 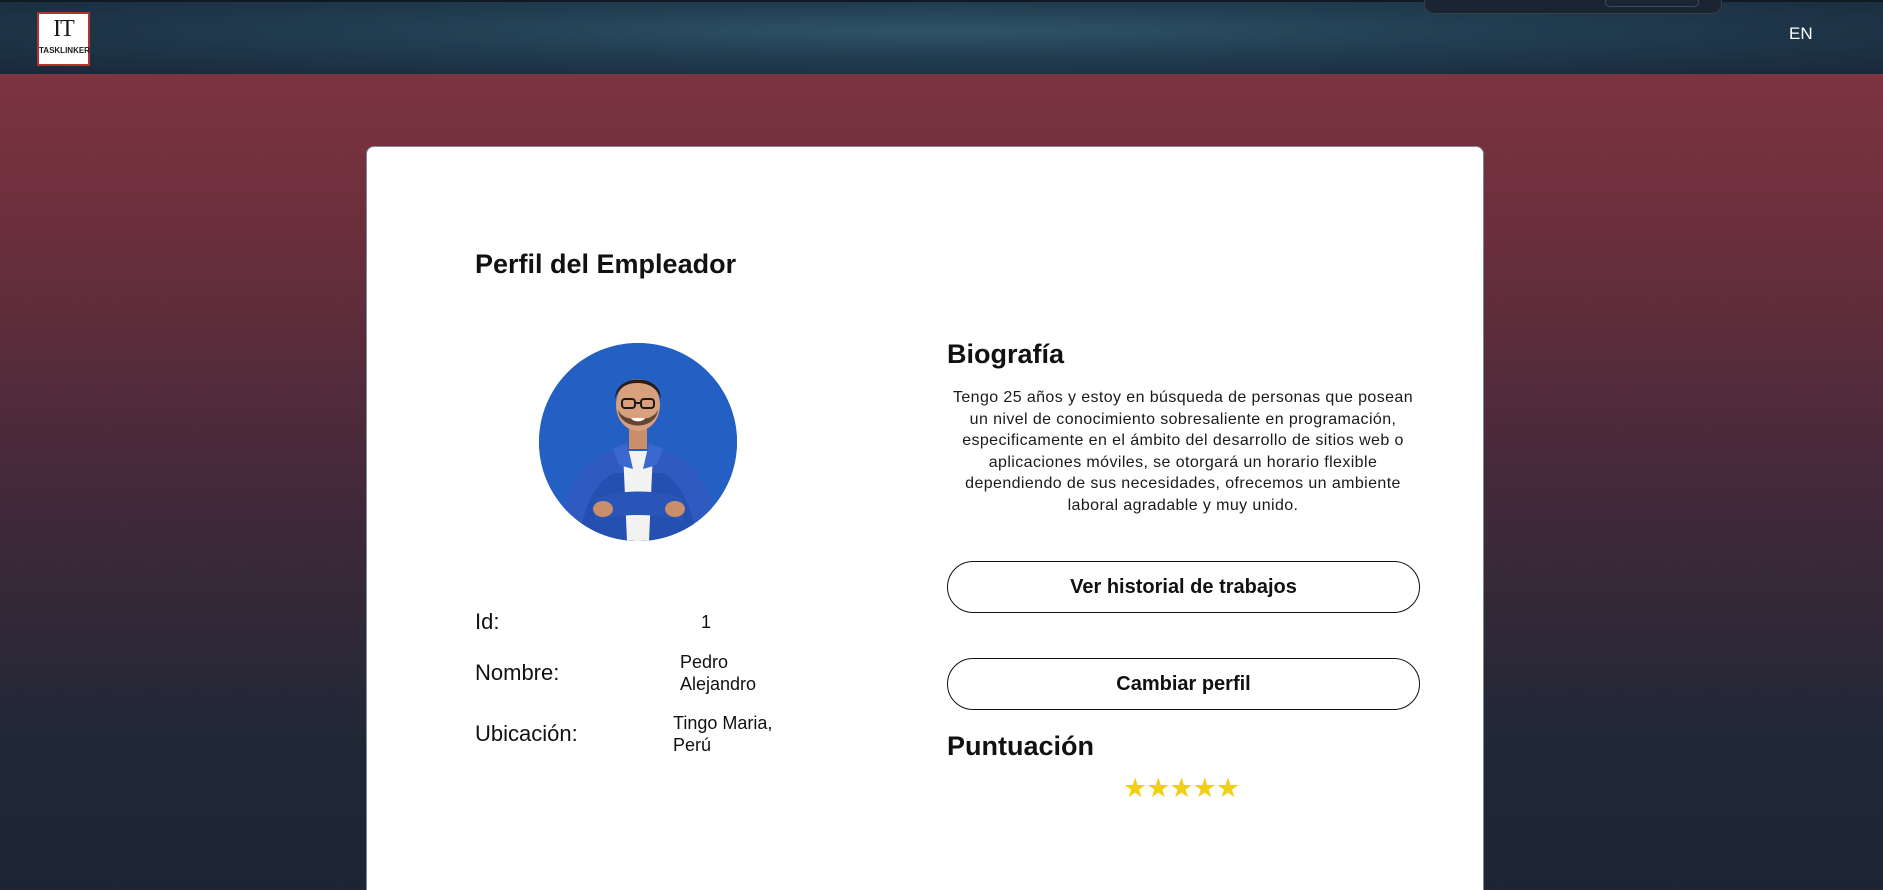 What do you see at coordinates (1183, 684) in the screenshot?
I see `change-profile-button: Cambiar perfil` at bounding box center [1183, 684].